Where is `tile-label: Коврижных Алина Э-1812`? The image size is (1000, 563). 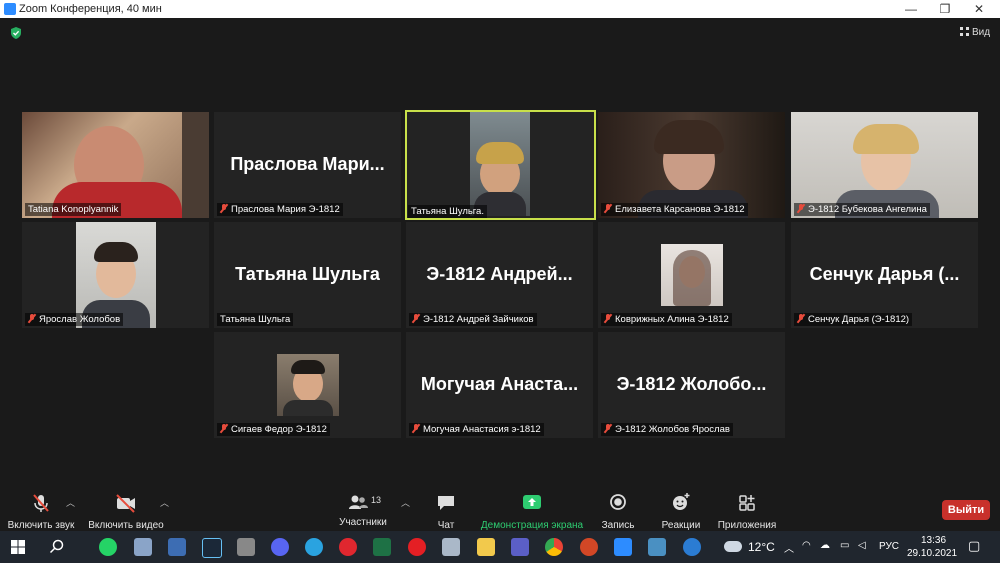 tile-label: Коврижных Алина Э-1812 is located at coordinates (666, 319).